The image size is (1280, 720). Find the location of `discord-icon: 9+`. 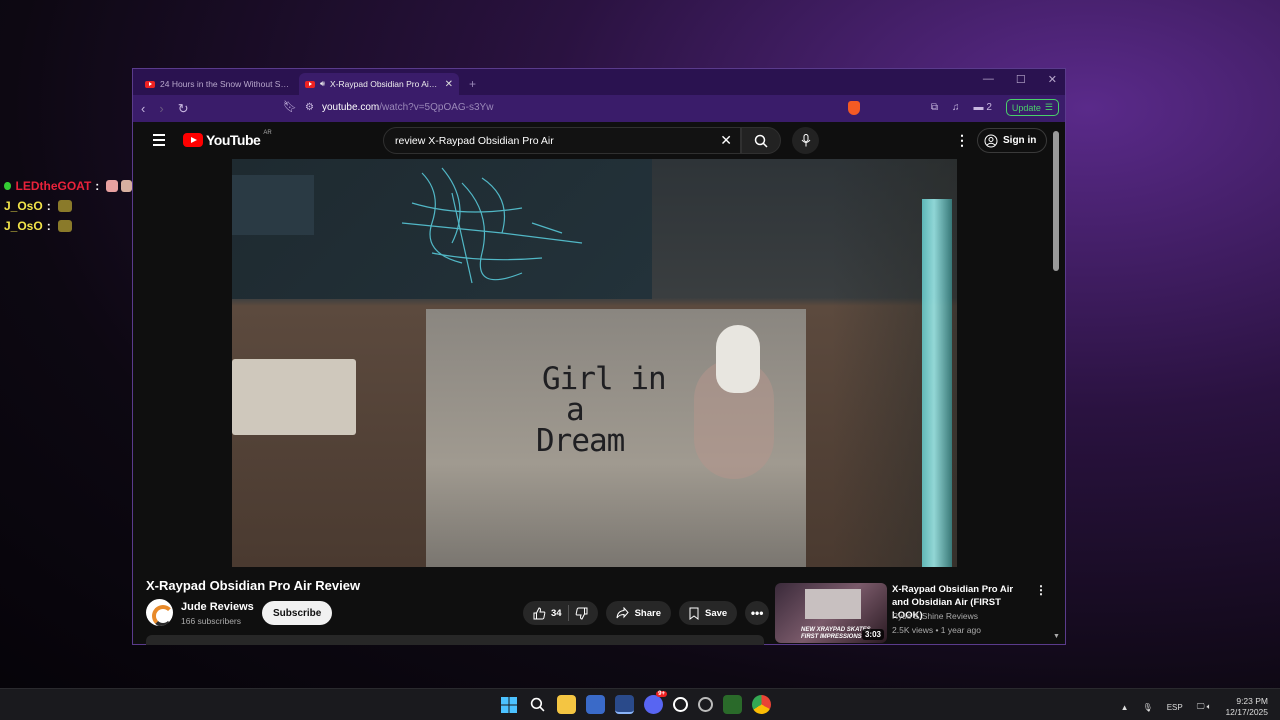

discord-icon: 9+ is located at coordinates (655, 702).